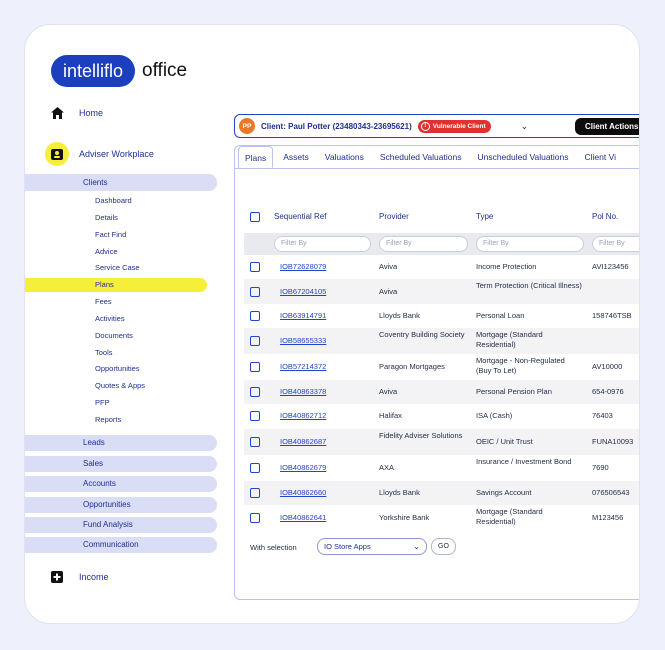 The height and width of the screenshot is (650, 665). I want to click on filter-ref-input: Filter By, so click(322, 244).